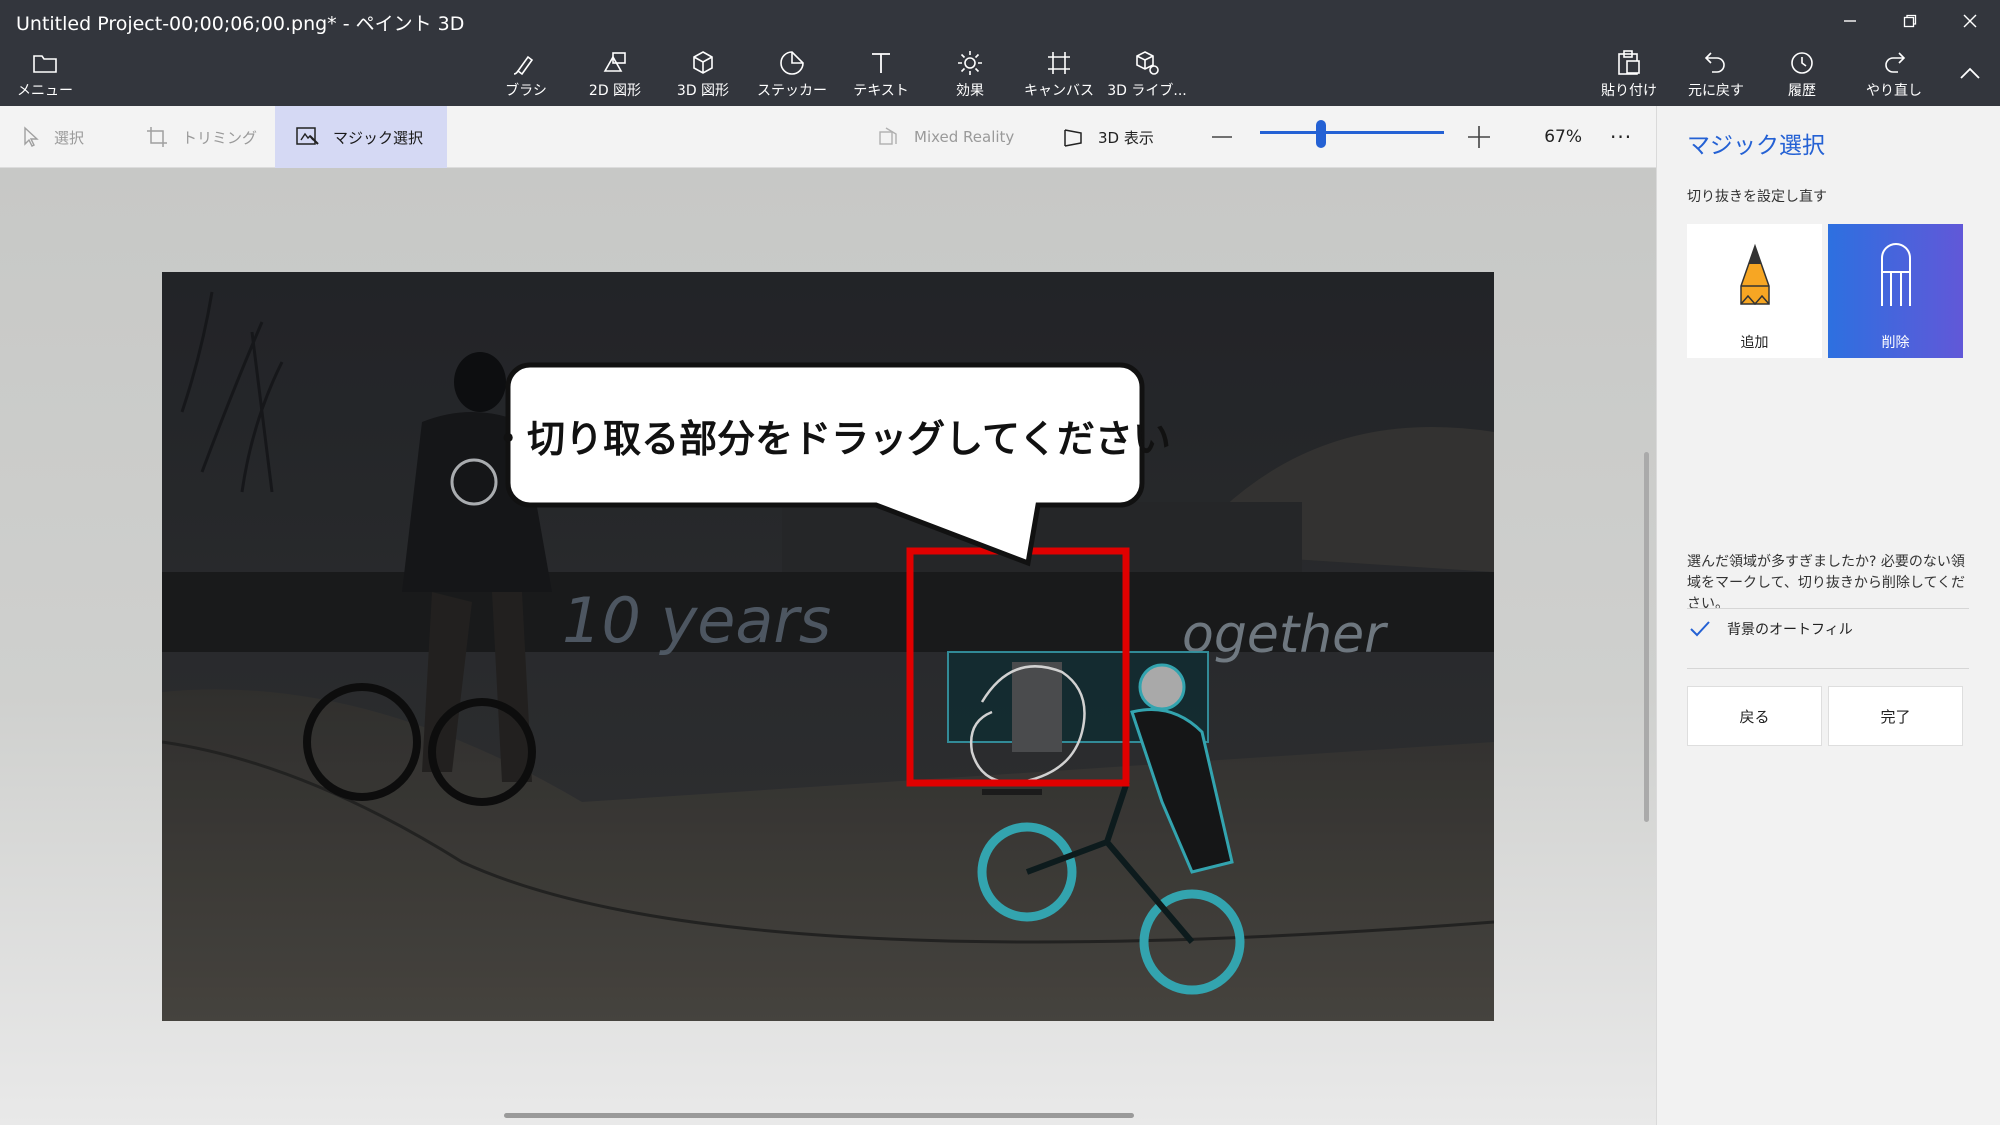 Image resolution: width=2000 pixels, height=1125 pixels. What do you see at coordinates (1646, 637) in the screenshot?
I see `vertical-scrollbar` at bounding box center [1646, 637].